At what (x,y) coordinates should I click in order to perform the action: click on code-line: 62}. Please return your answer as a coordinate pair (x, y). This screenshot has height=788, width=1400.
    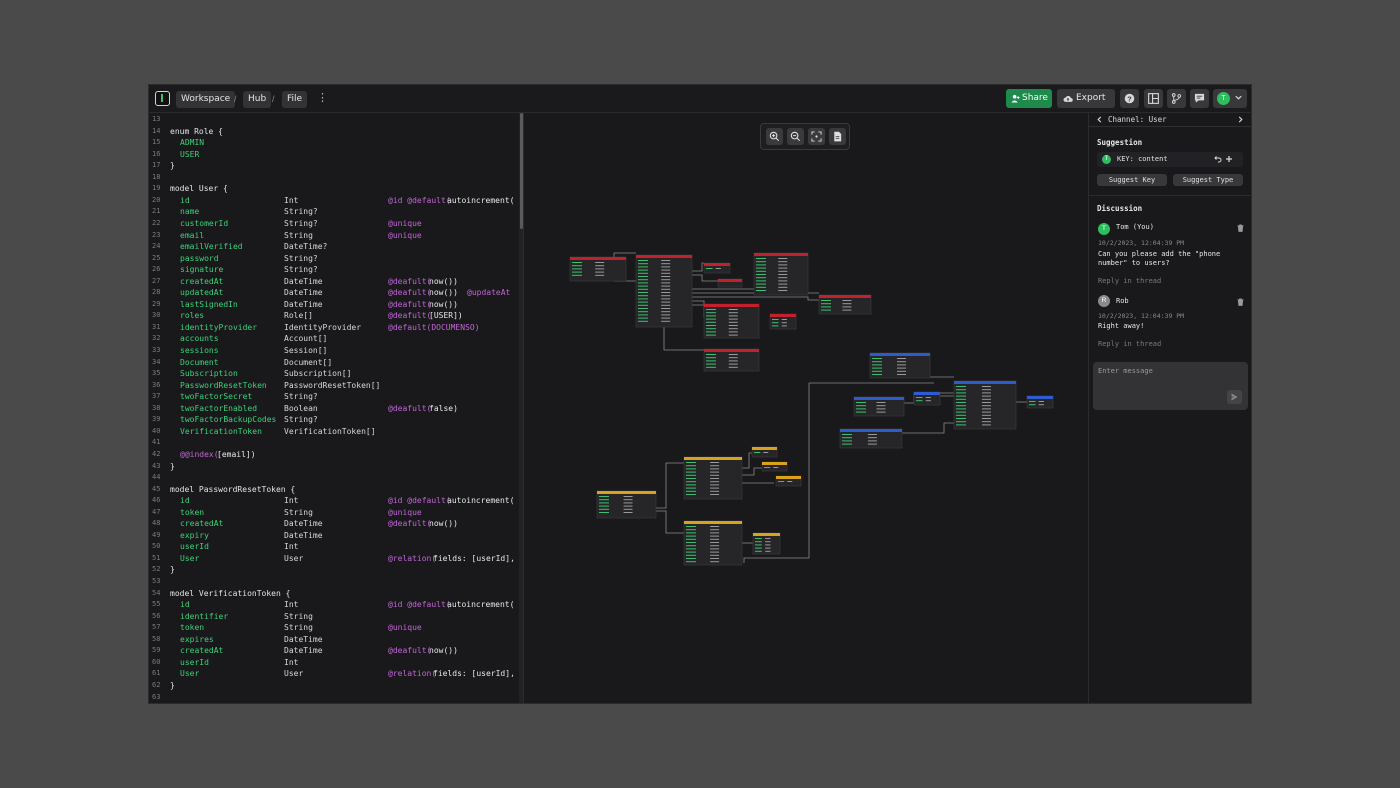
    Looking at the image, I should click on (334, 686).